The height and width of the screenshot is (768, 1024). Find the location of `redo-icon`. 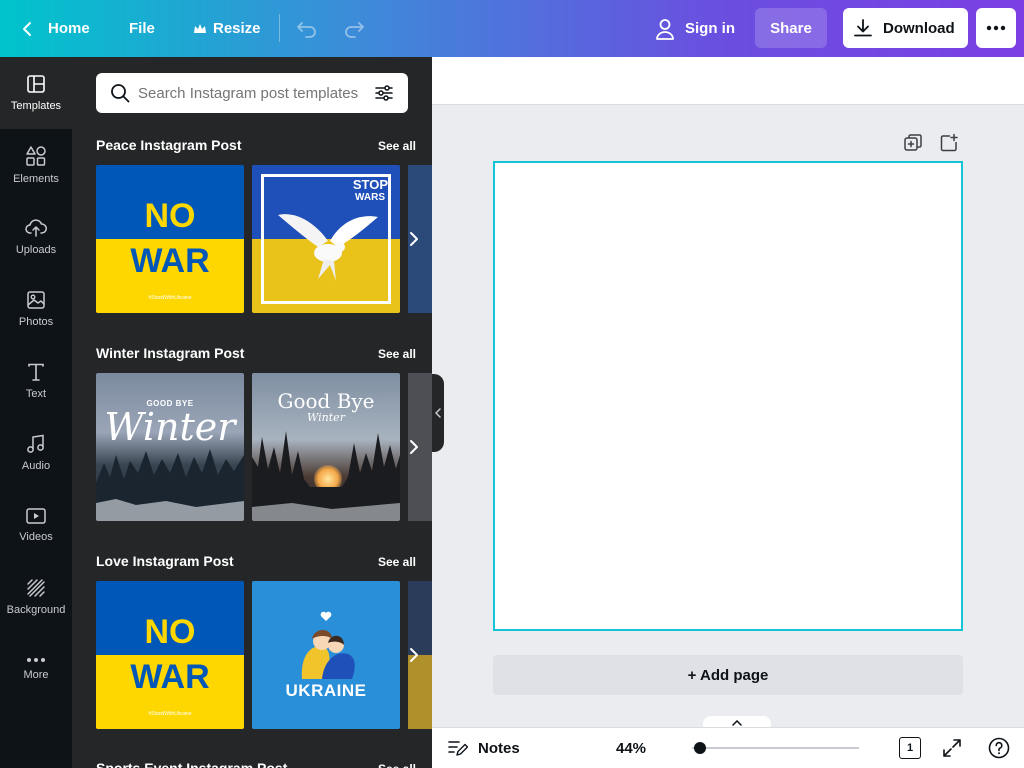

redo-icon is located at coordinates (354, 29).